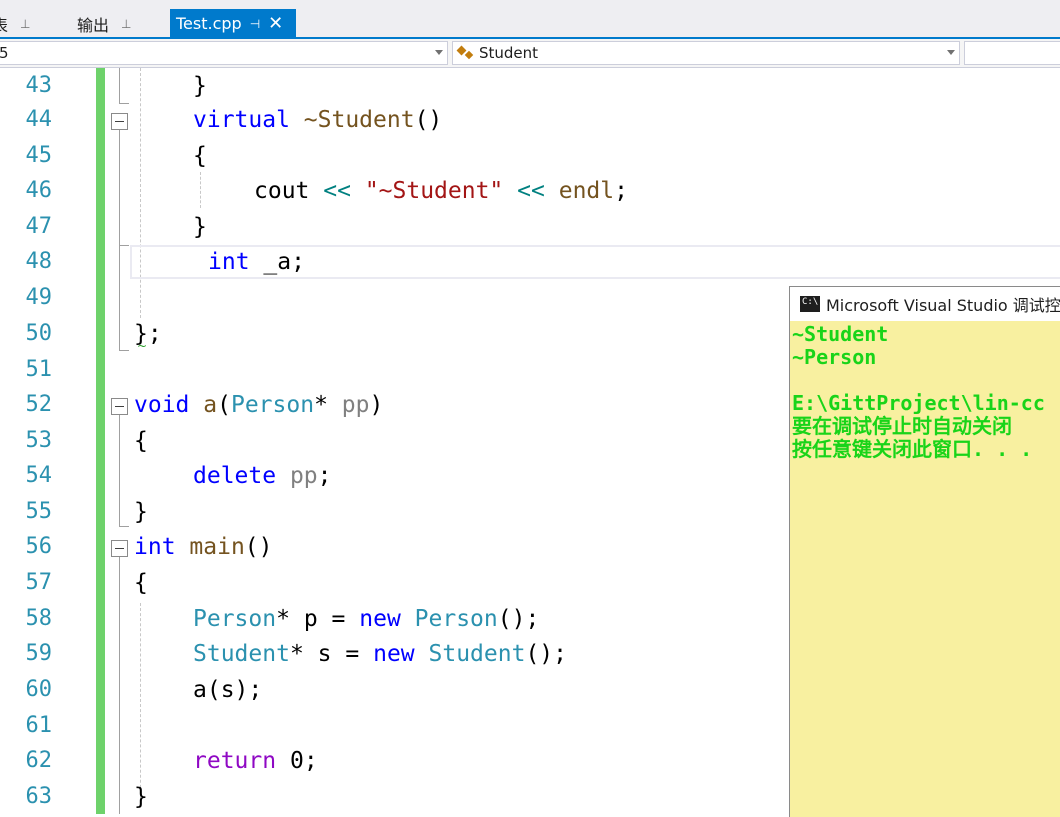 This screenshot has width=1060, height=817. I want to click on code-line: 46 cout << "~Student" << endl;, so click(530, 191).